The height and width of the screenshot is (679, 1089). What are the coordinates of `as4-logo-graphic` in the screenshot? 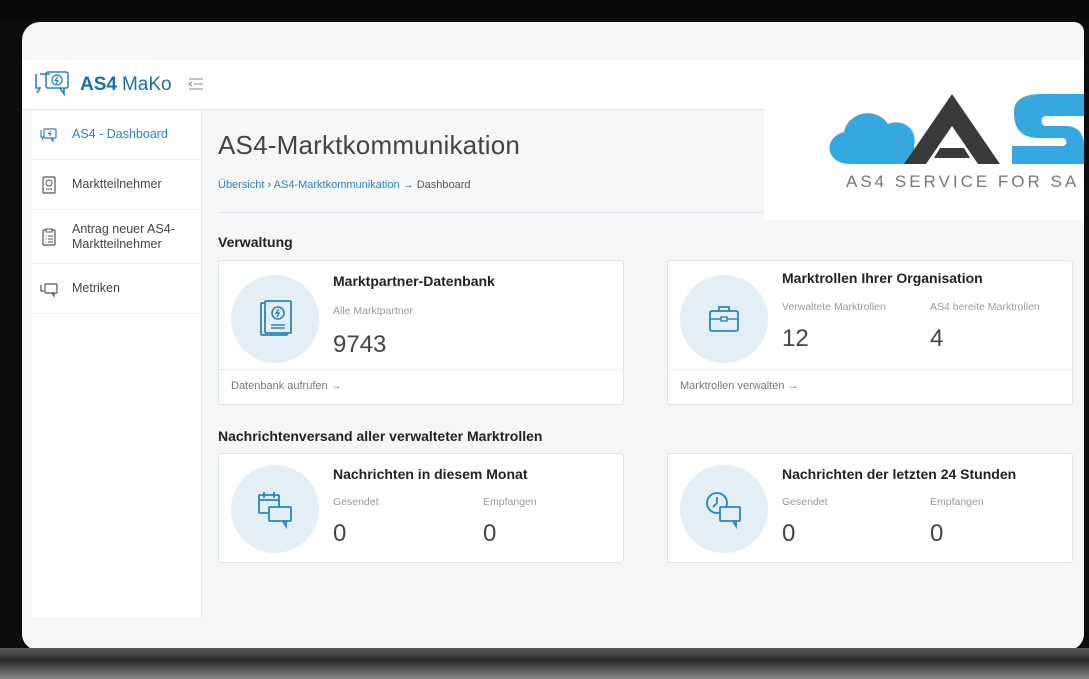 It's located at (956, 129).